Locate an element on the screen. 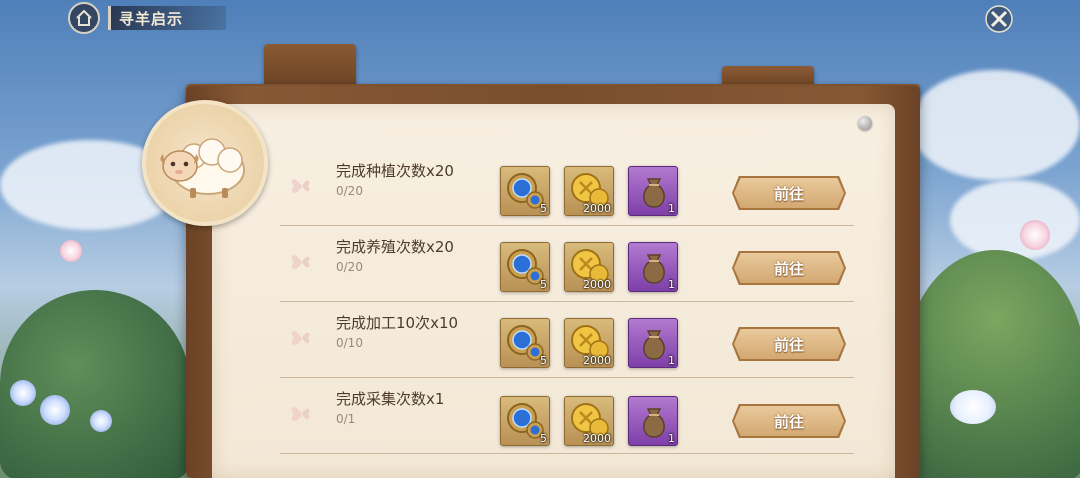 The width and height of the screenshot is (1080, 478). page-title: 寻羊启示 is located at coordinates (167, 18).